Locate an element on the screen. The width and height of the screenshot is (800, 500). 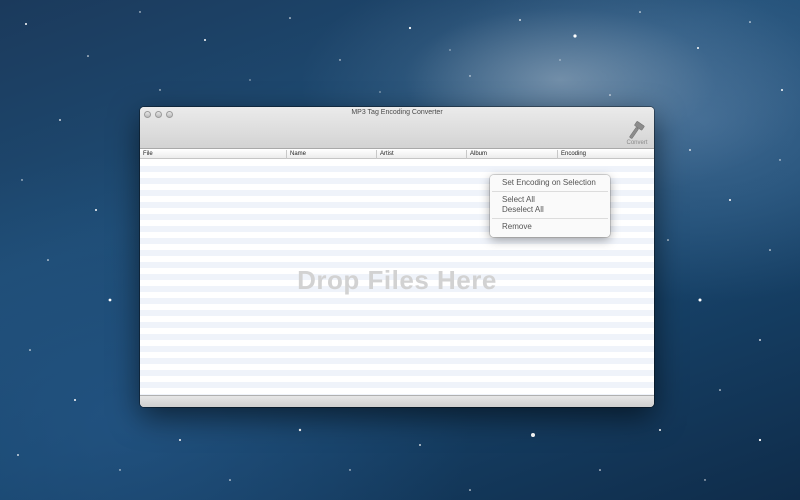
window-titlebar: MP3 Tag Encoding Converter Convert is located at coordinates (397, 128).